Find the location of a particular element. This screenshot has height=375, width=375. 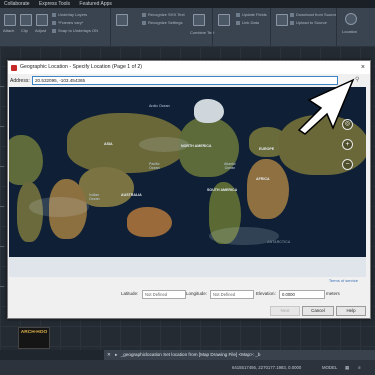

close-icon: × is located at coordinates (363, 67).